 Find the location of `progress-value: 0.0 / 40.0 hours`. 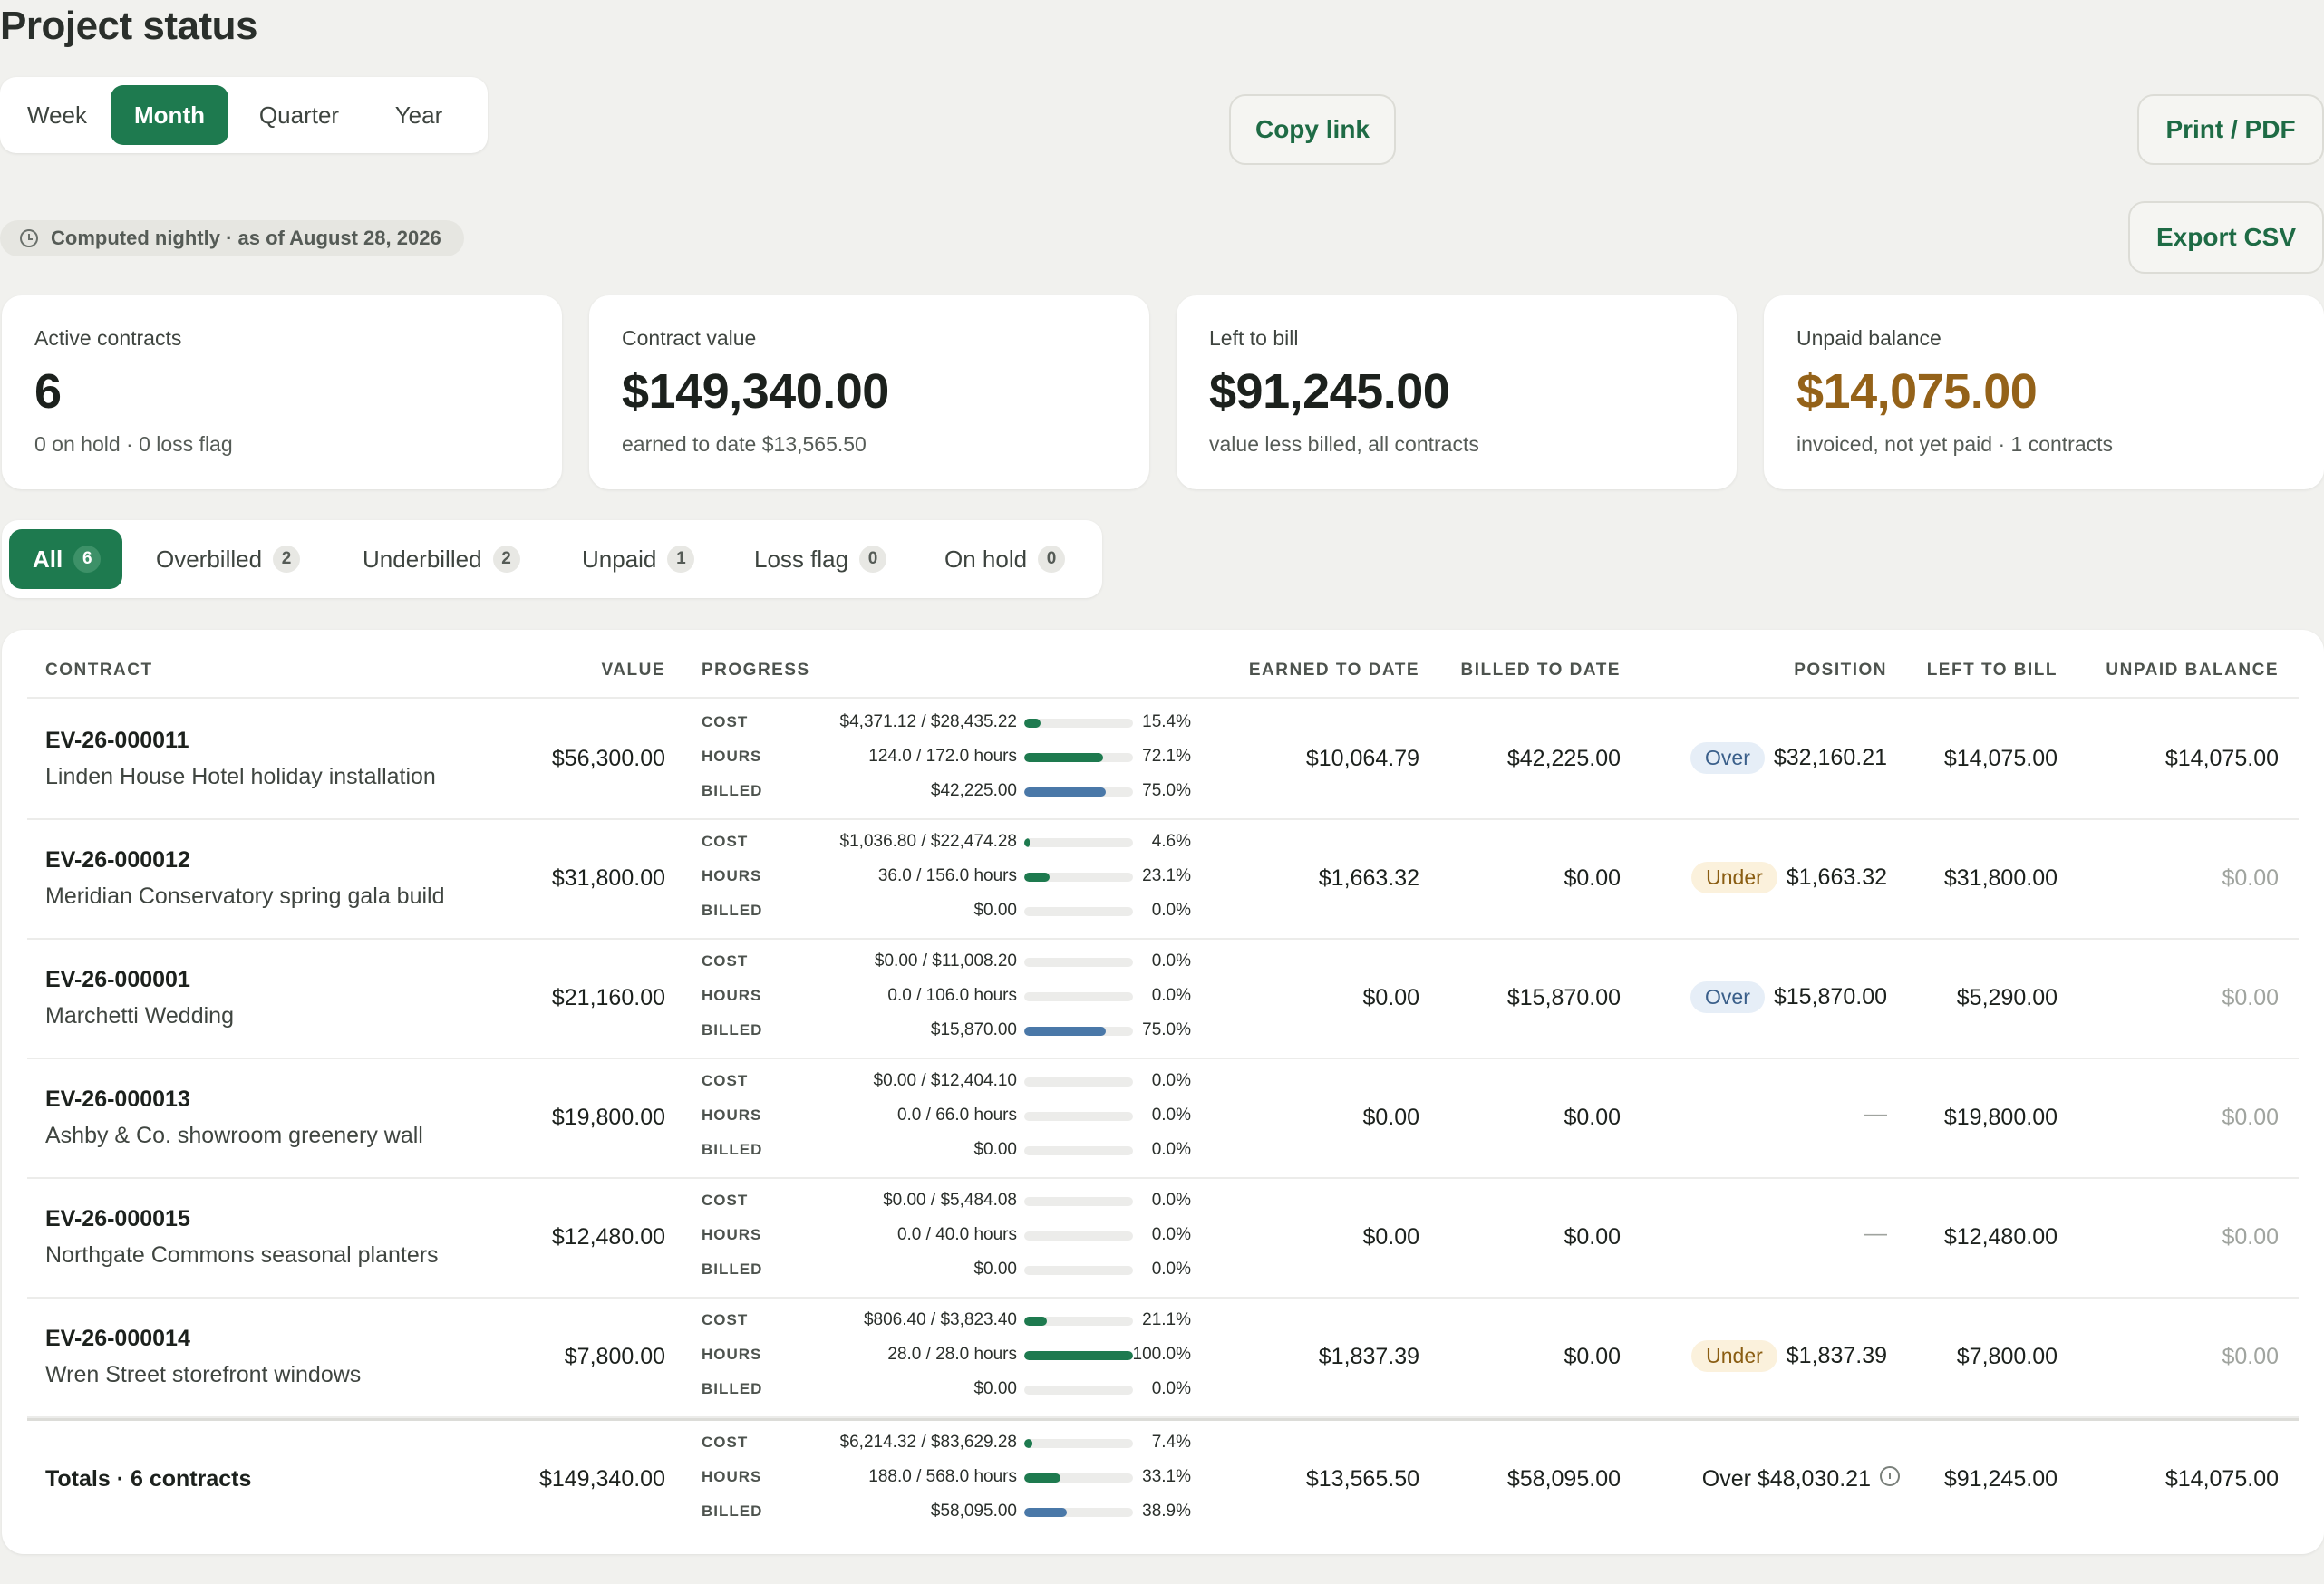

progress-value: 0.0 / 40.0 hours is located at coordinates (956, 1234).